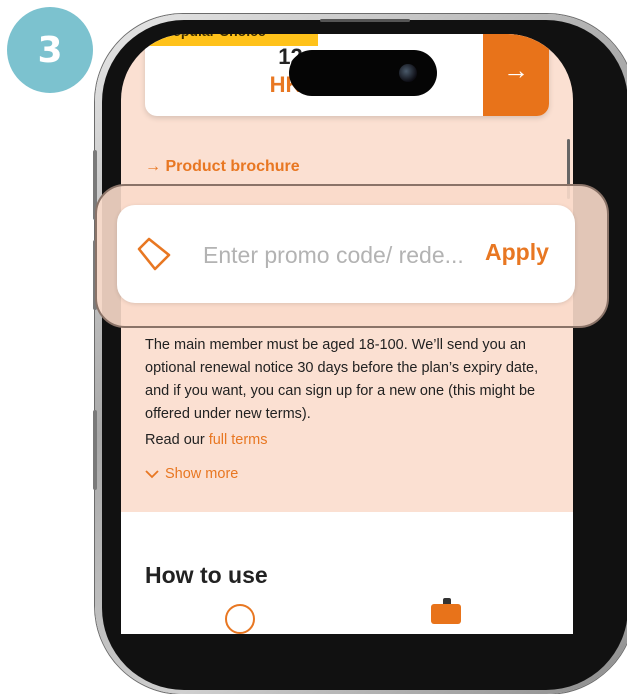  Describe the element at coordinates (206, 575) in the screenshot. I see `how-to-use-title: How to use` at that location.